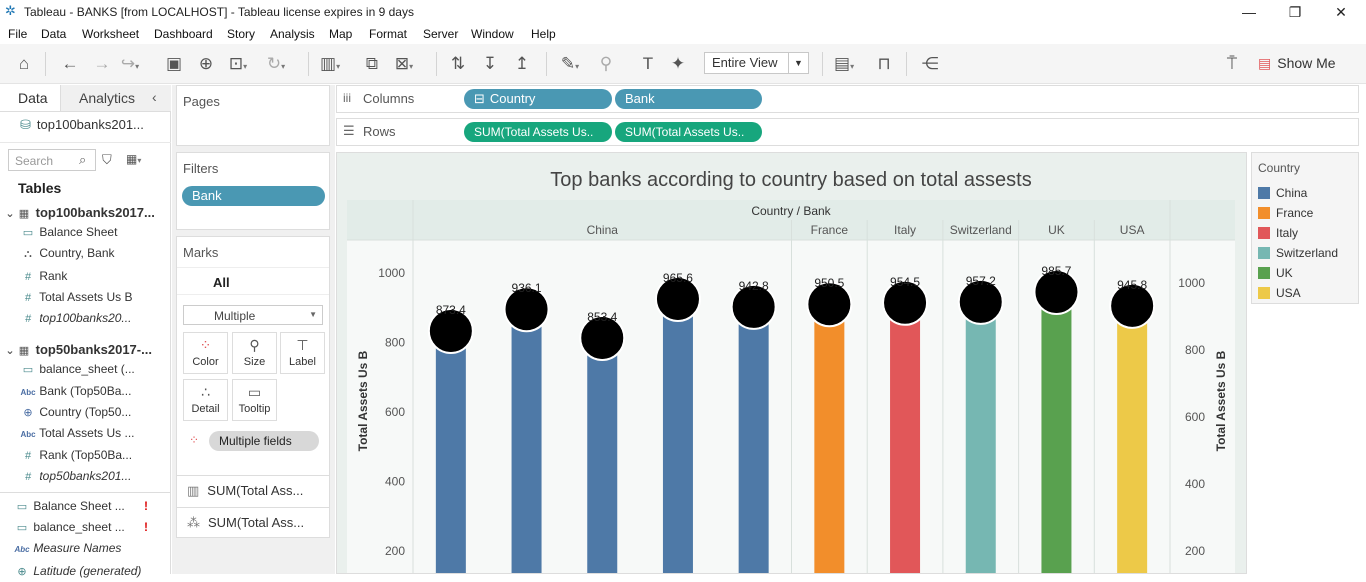 Image resolution: width=1366 pixels, height=582 pixels. What do you see at coordinates (1341, 12) in the screenshot?
I see `close-icon: ✕` at bounding box center [1341, 12].